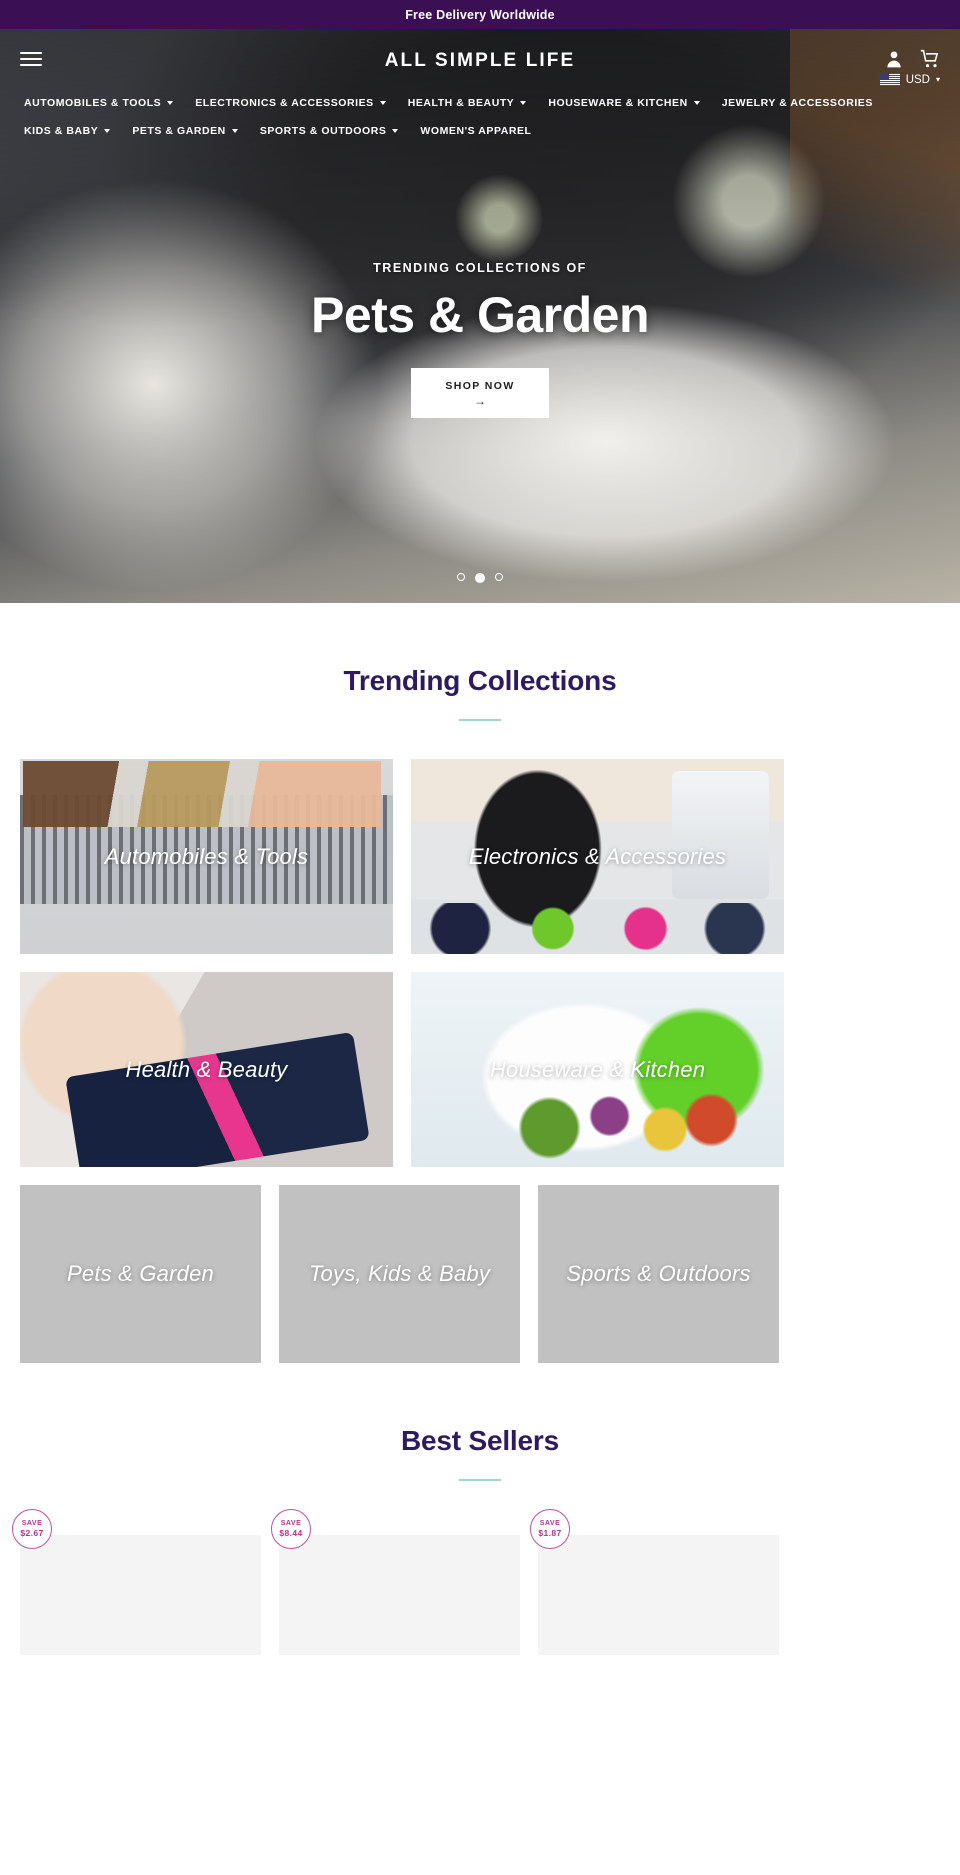 This screenshot has width=960, height=1875. I want to click on best-sellers-list: SAVE $2.67 SAVE $8.44 SAVE $1.87, so click(476, 1582).